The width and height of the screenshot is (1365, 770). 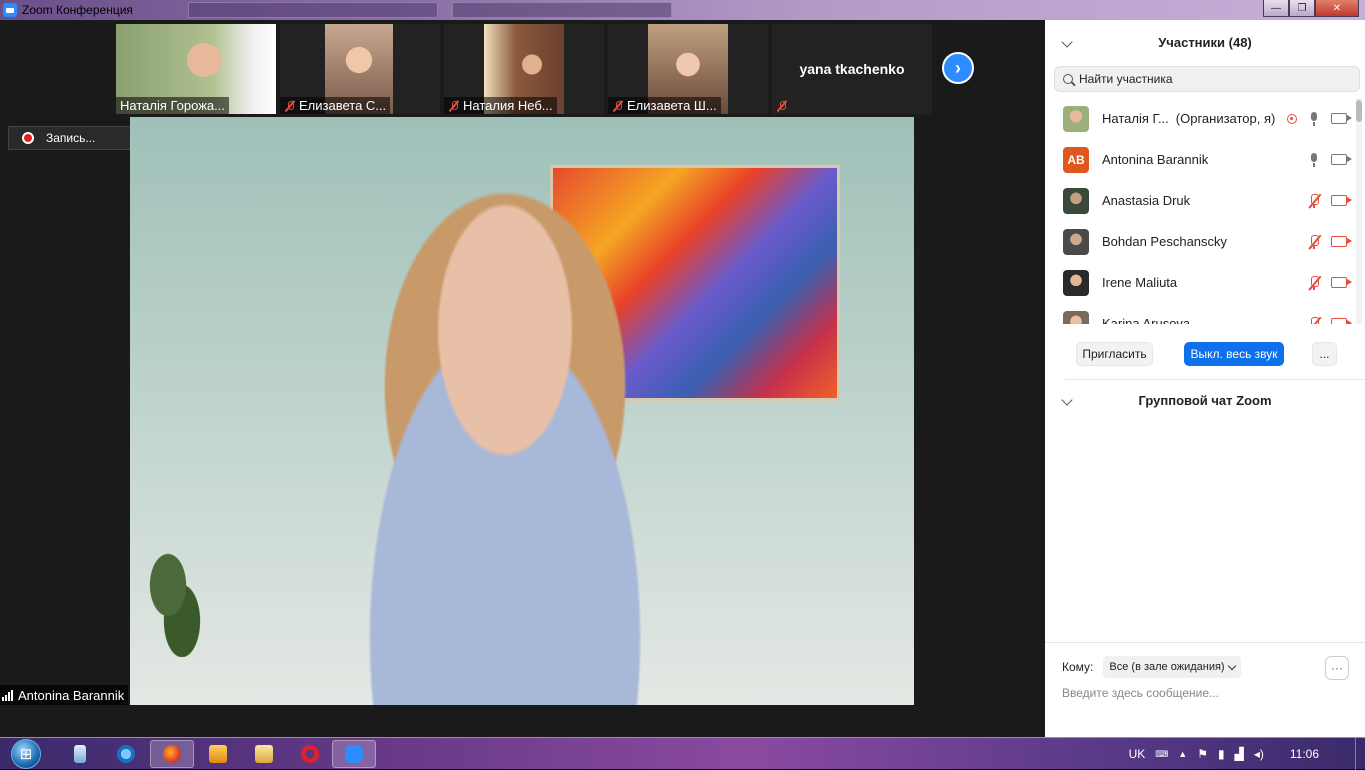 I want to click on participants-scrollbar, so click(x=1359, y=211).